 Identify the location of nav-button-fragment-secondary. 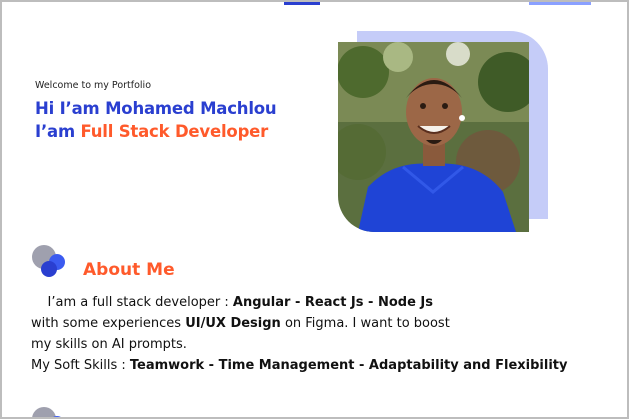
(560, 3).